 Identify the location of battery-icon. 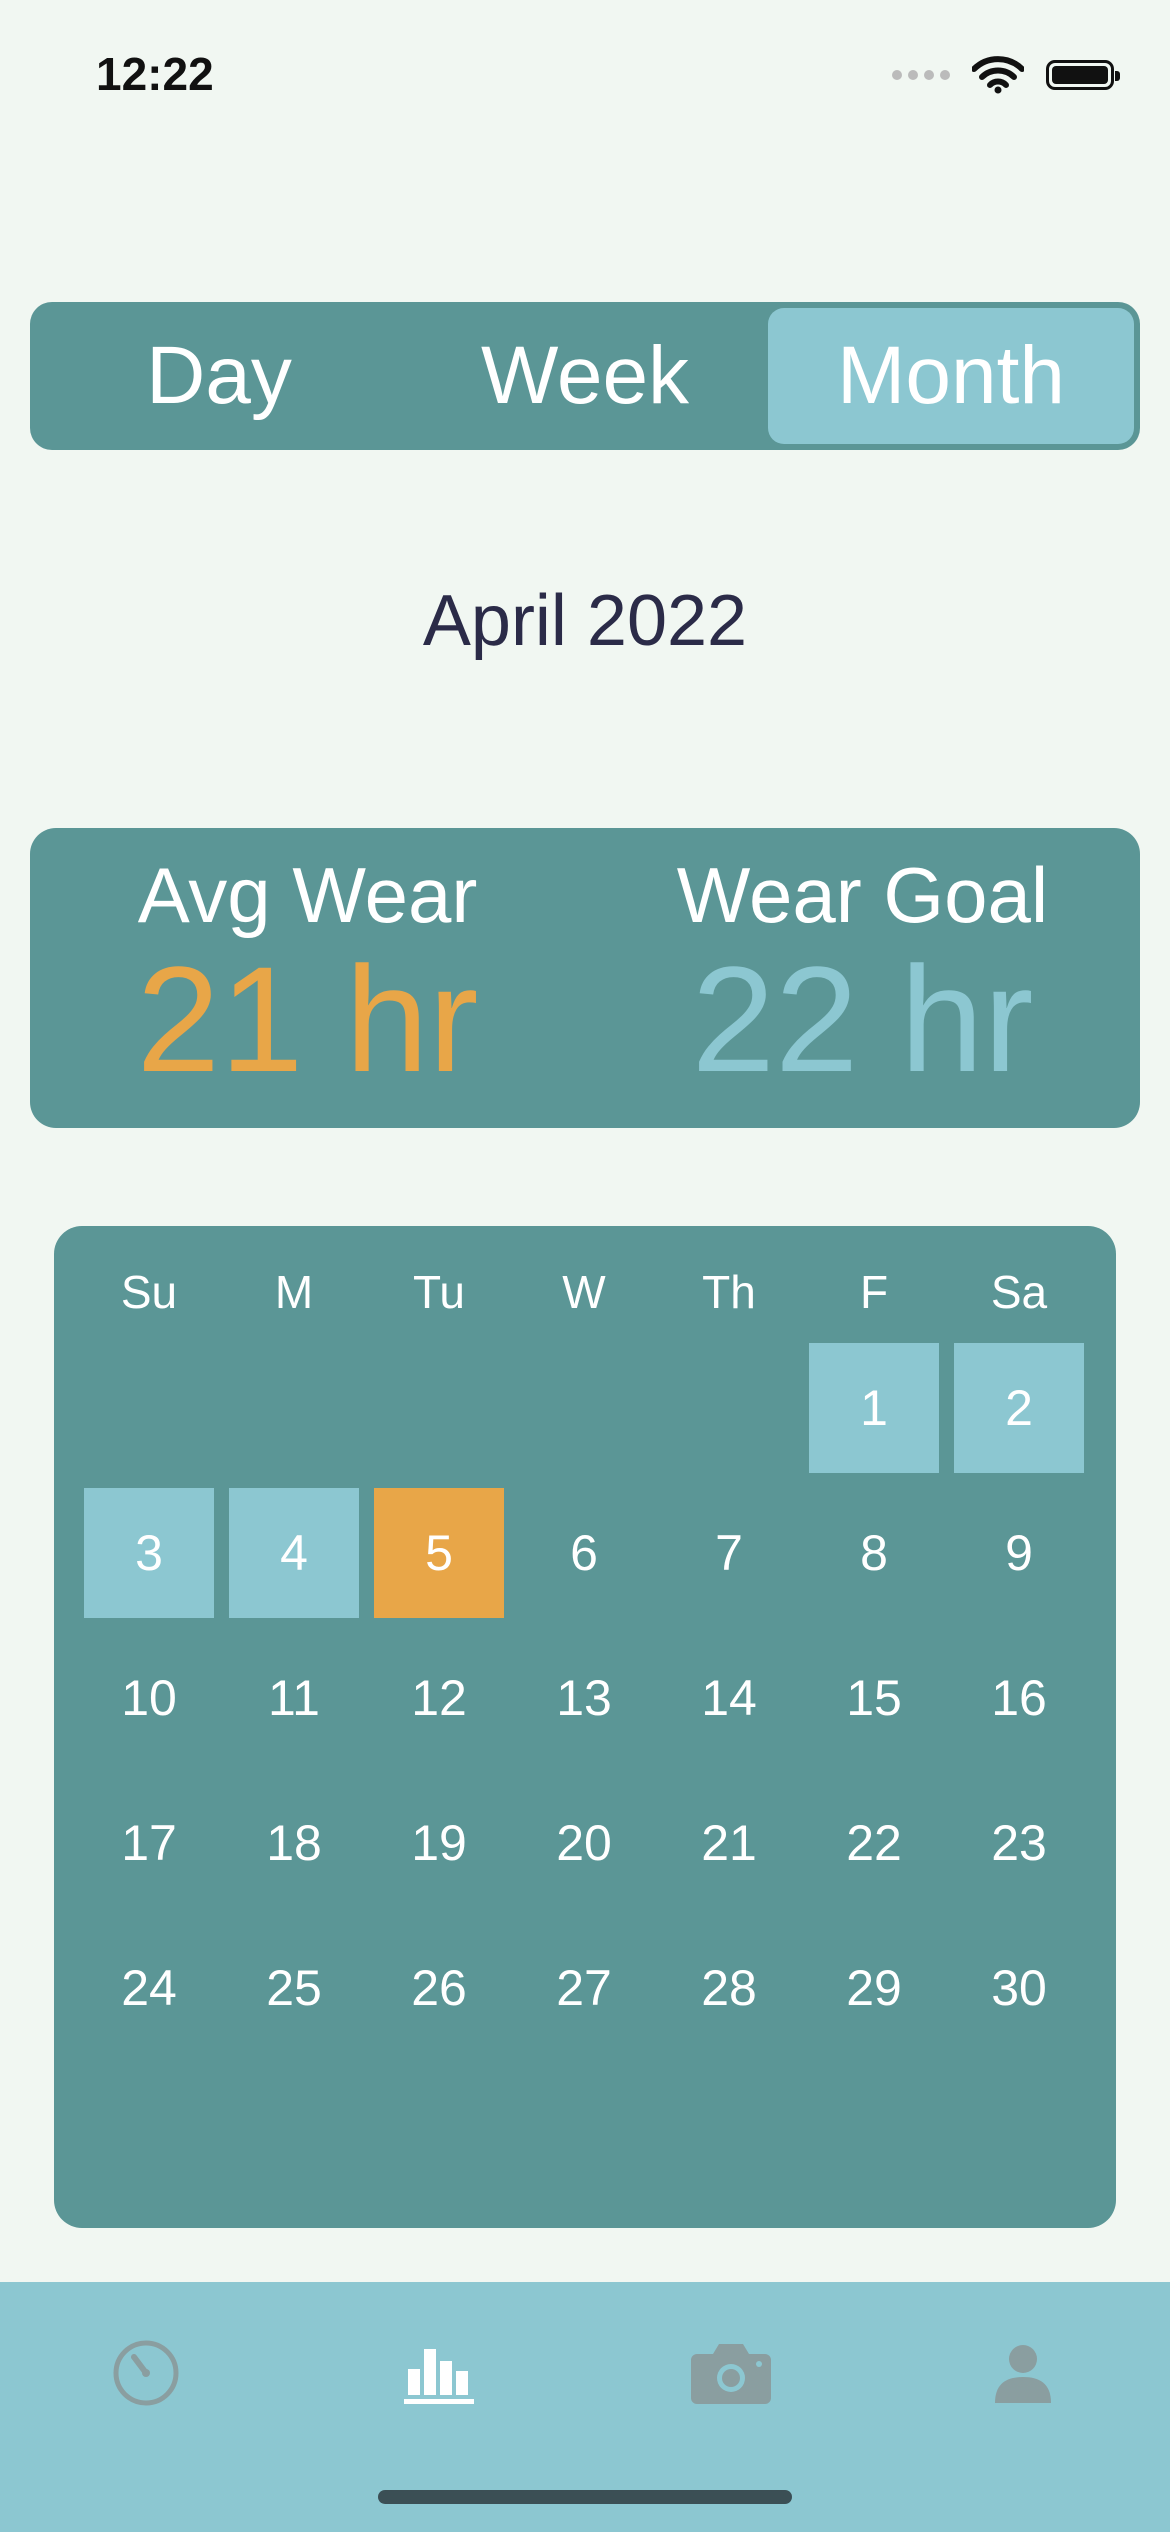
(1083, 75).